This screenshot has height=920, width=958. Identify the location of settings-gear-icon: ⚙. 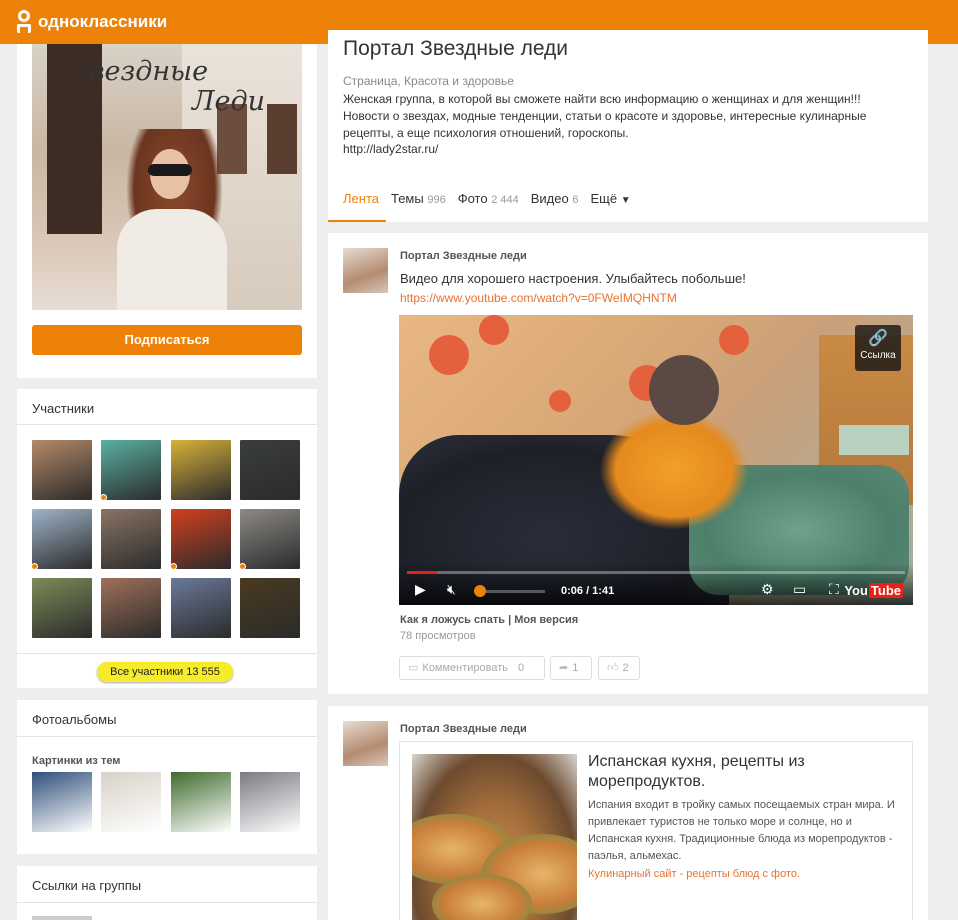
(767, 589).